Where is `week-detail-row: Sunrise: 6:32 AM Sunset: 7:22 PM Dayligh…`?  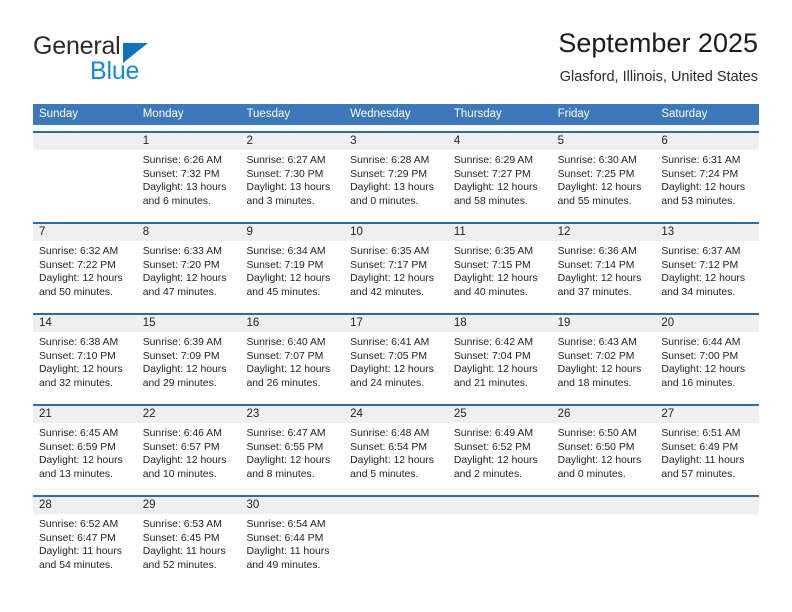
week-detail-row: Sunrise: 6:32 AM Sunset: 7:22 PM Dayligh… is located at coordinates (396, 274).